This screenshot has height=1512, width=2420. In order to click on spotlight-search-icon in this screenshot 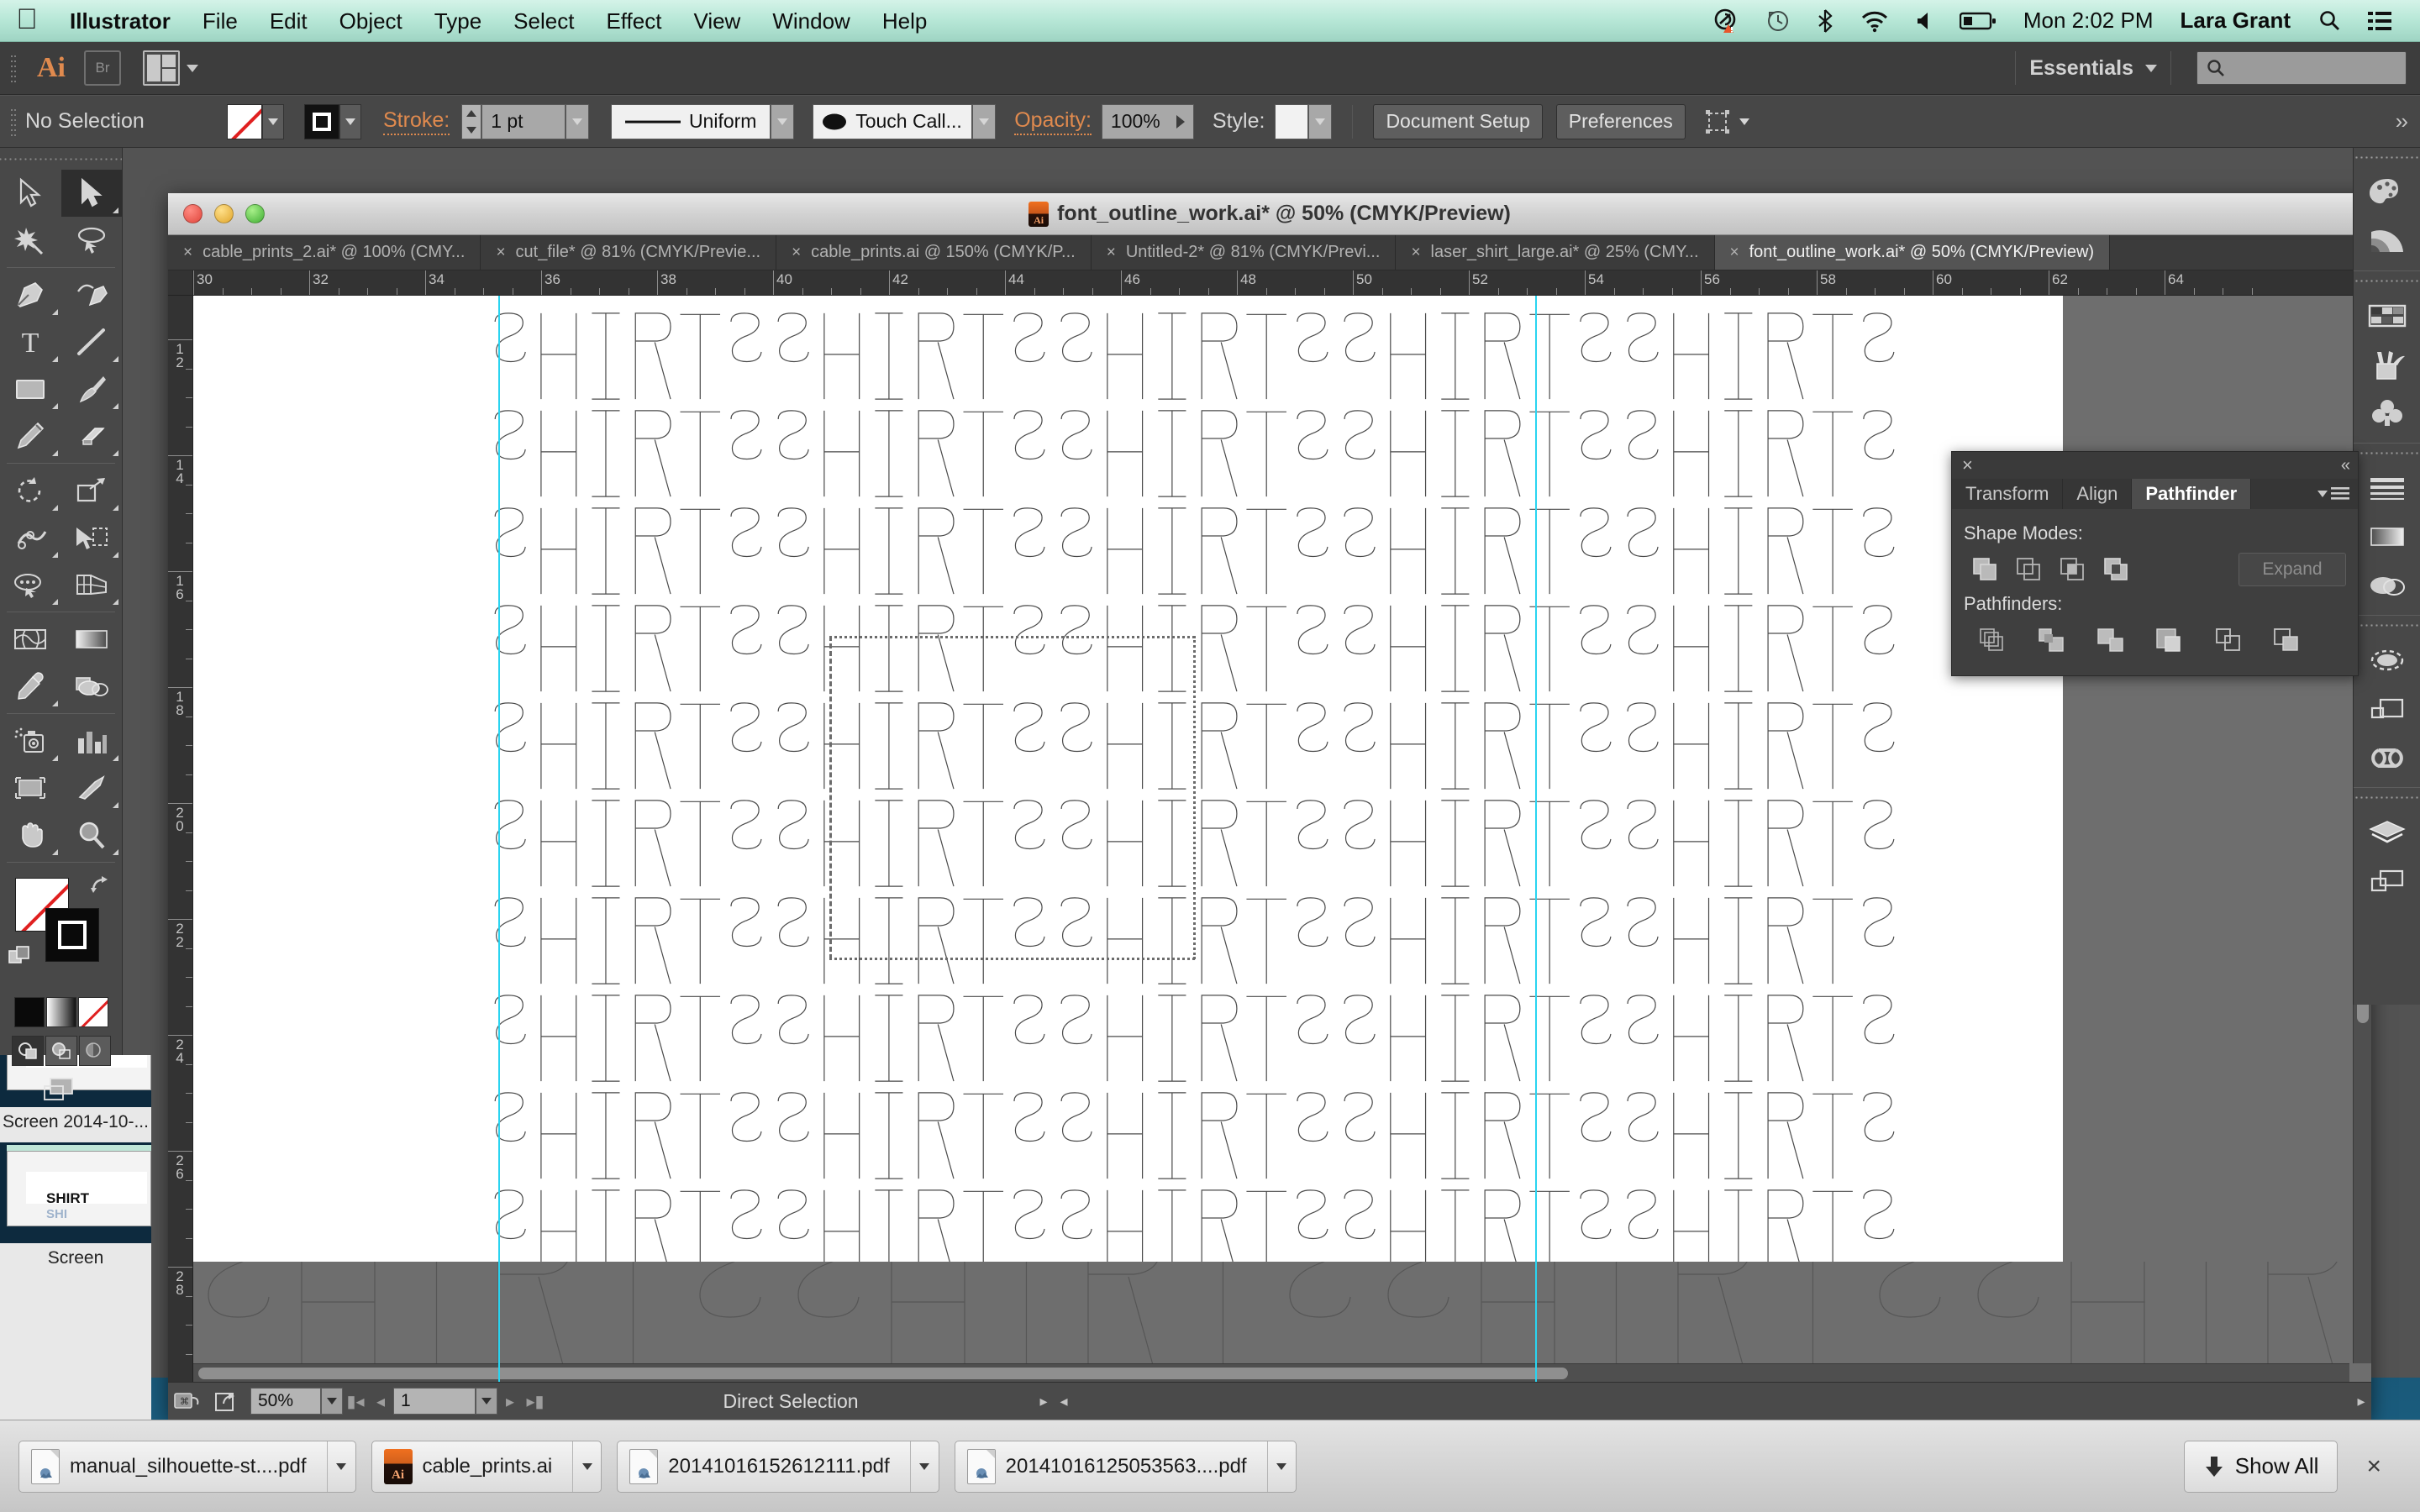, I will do `click(2329, 21)`.